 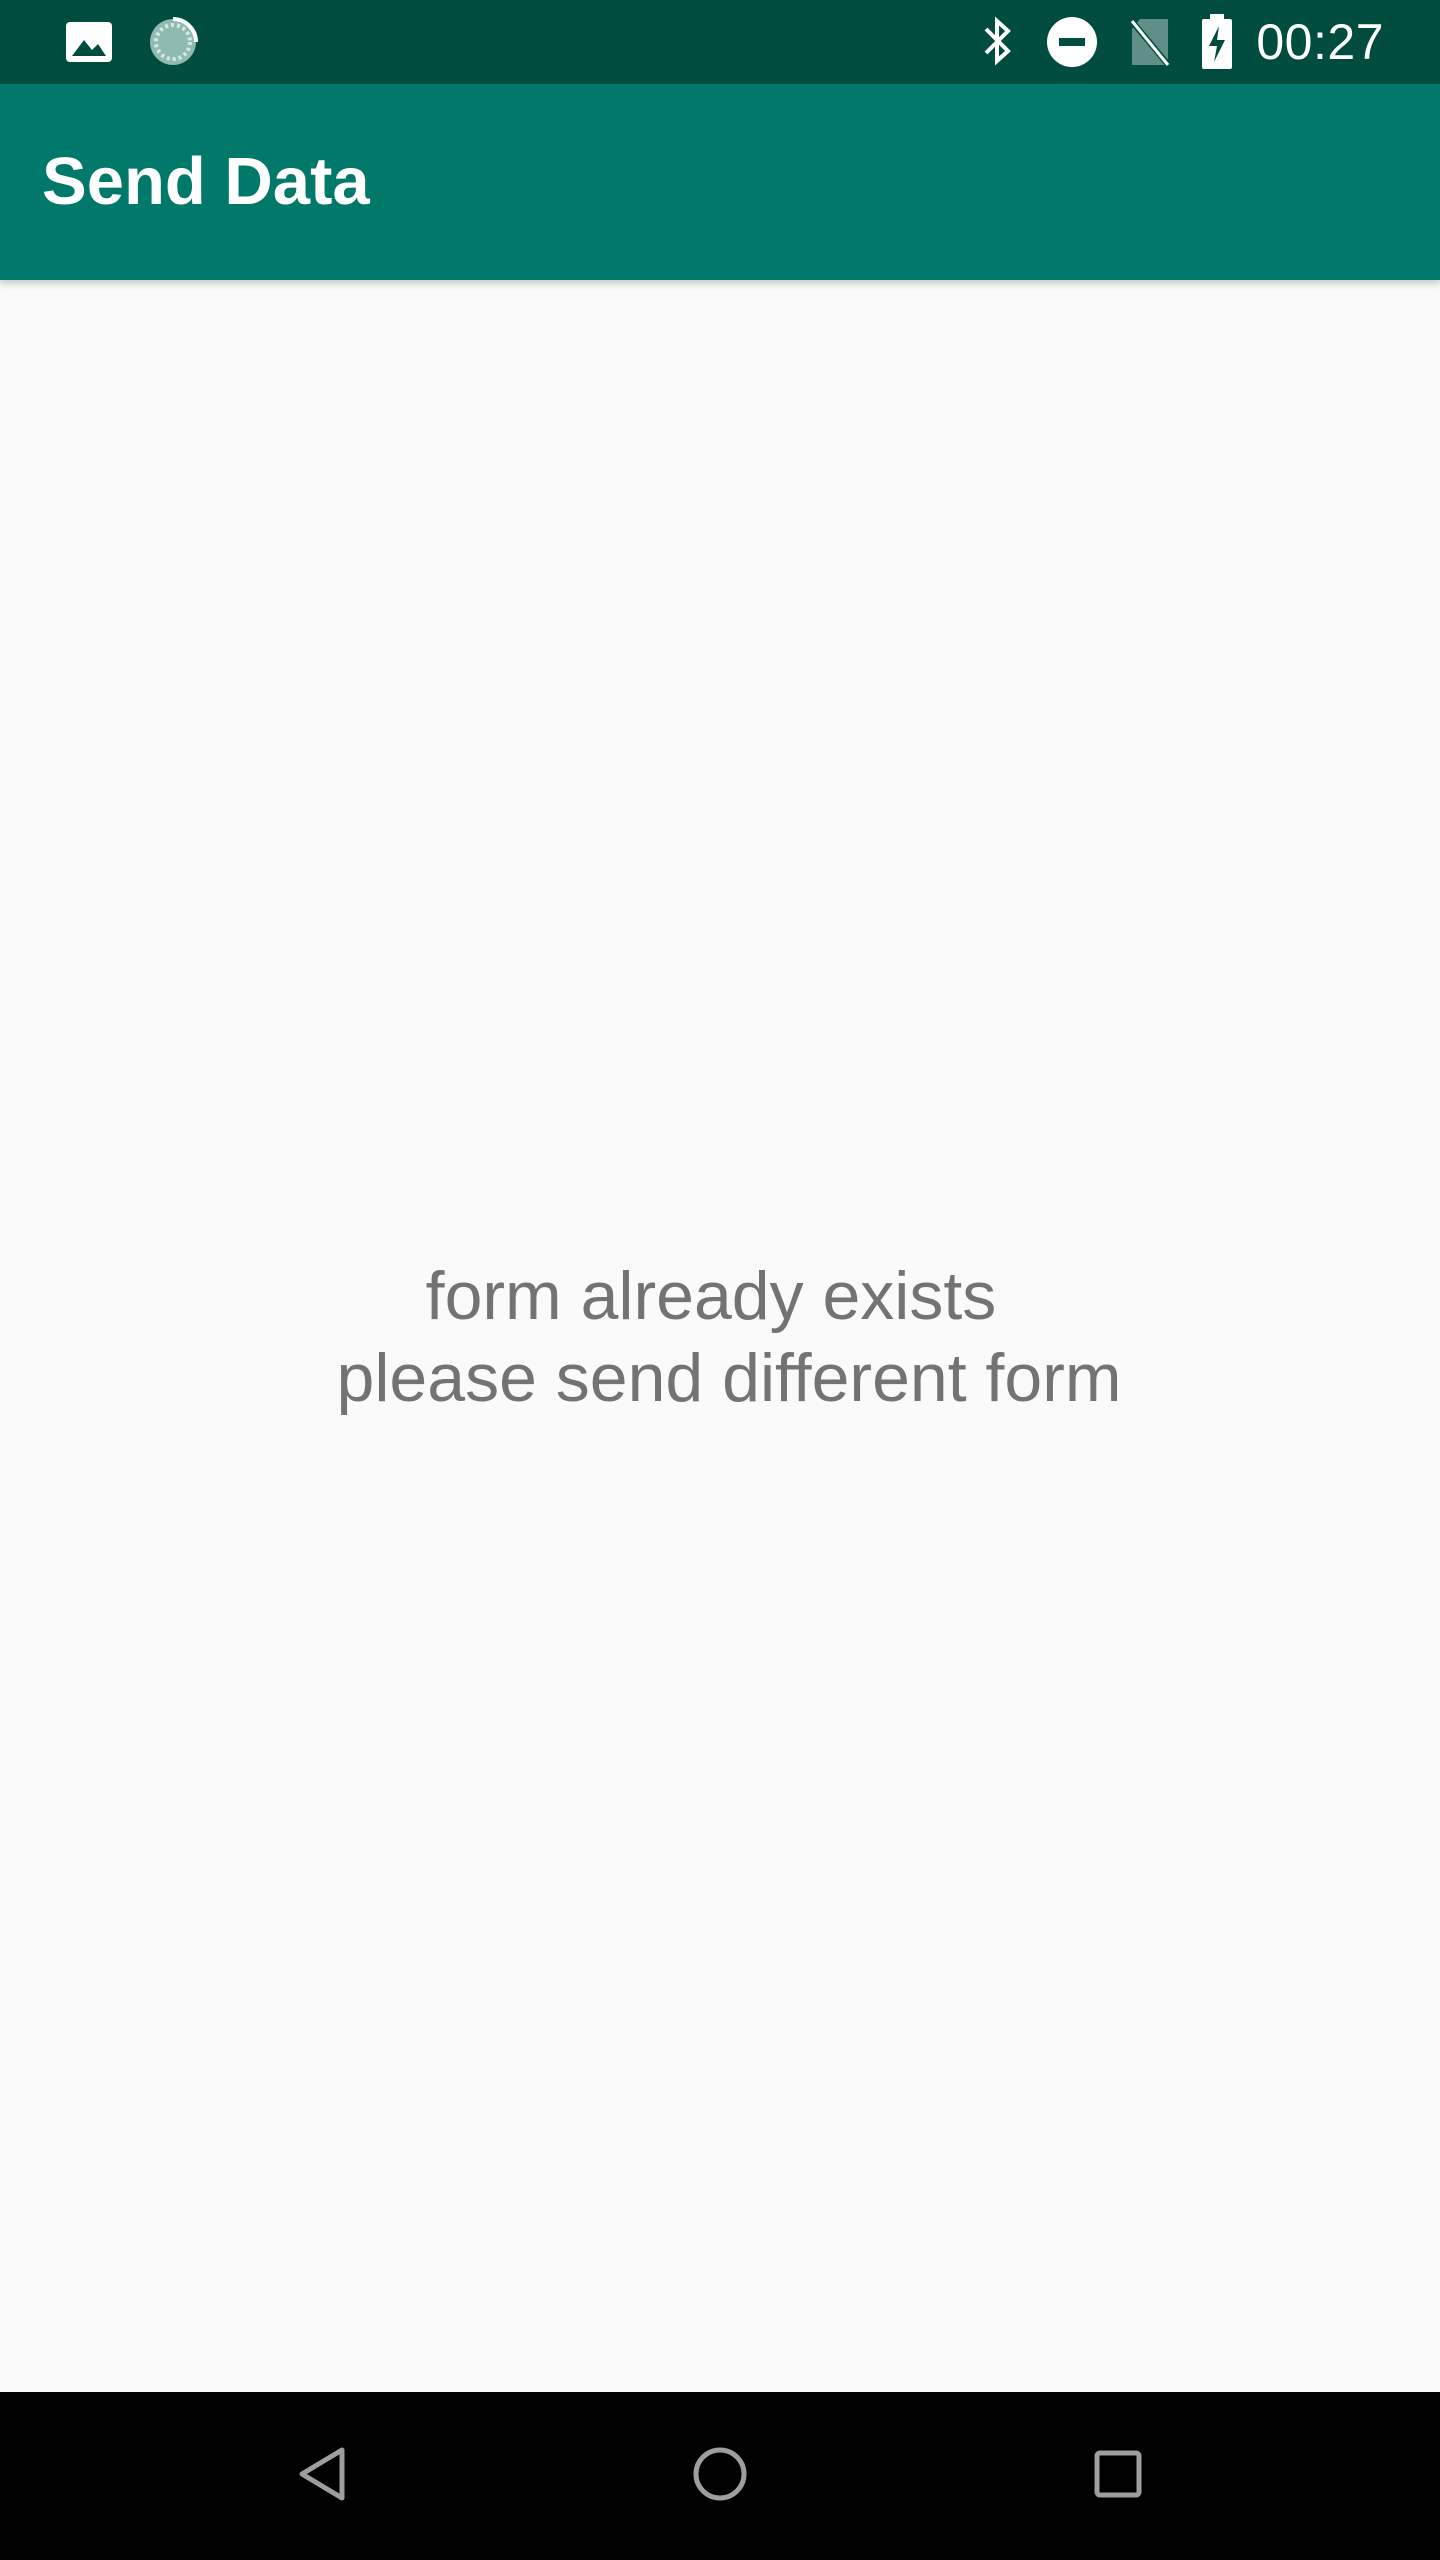 I want to click on back-icon, so click(x=322, y=2476).